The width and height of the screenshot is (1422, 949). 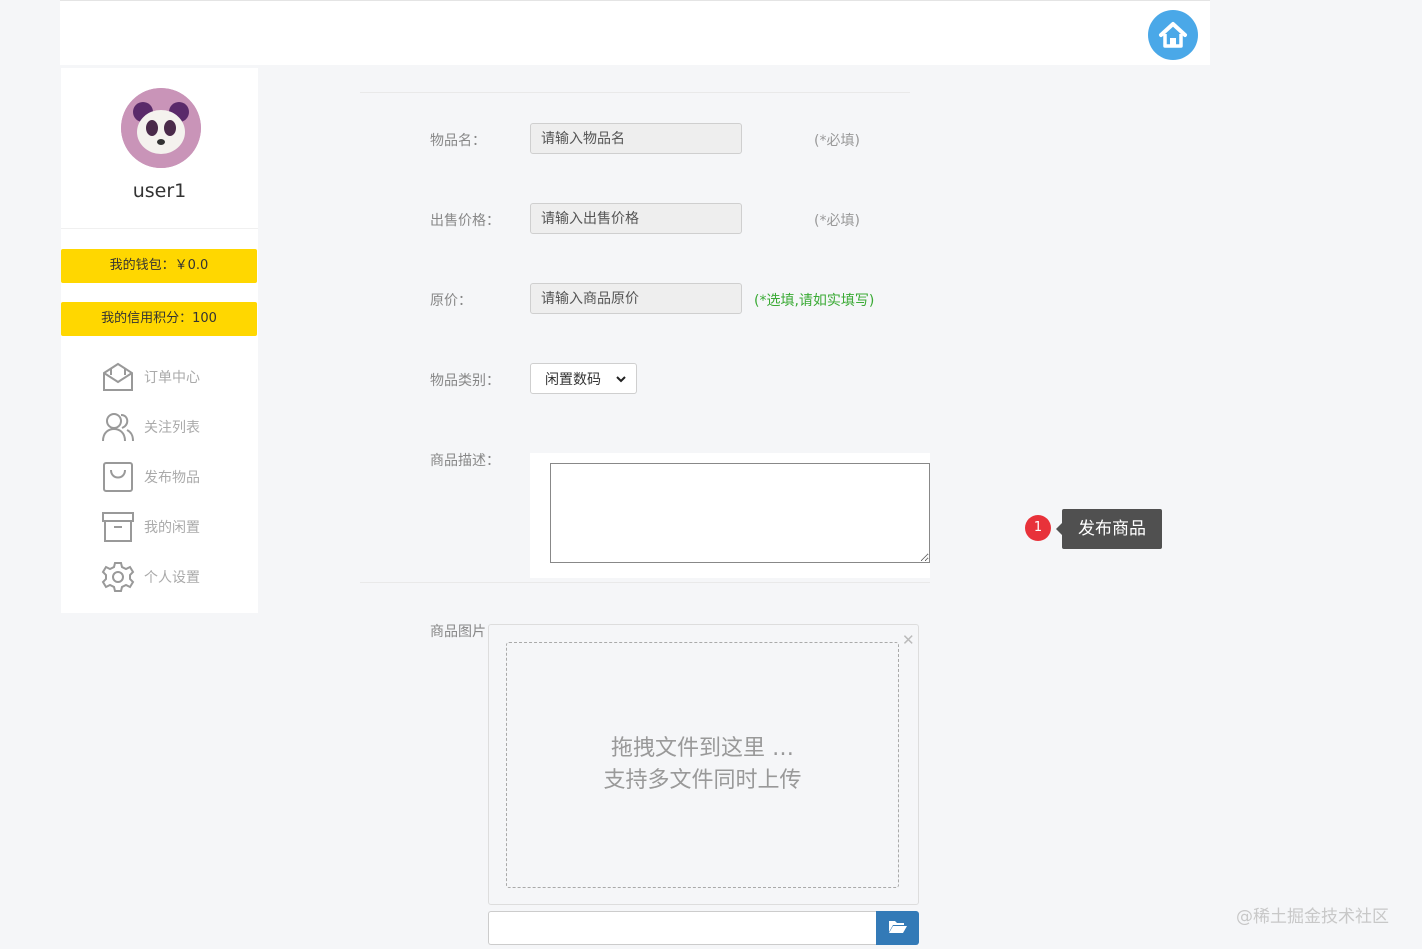 I want to click on avatar, so click(x=161, y=128).